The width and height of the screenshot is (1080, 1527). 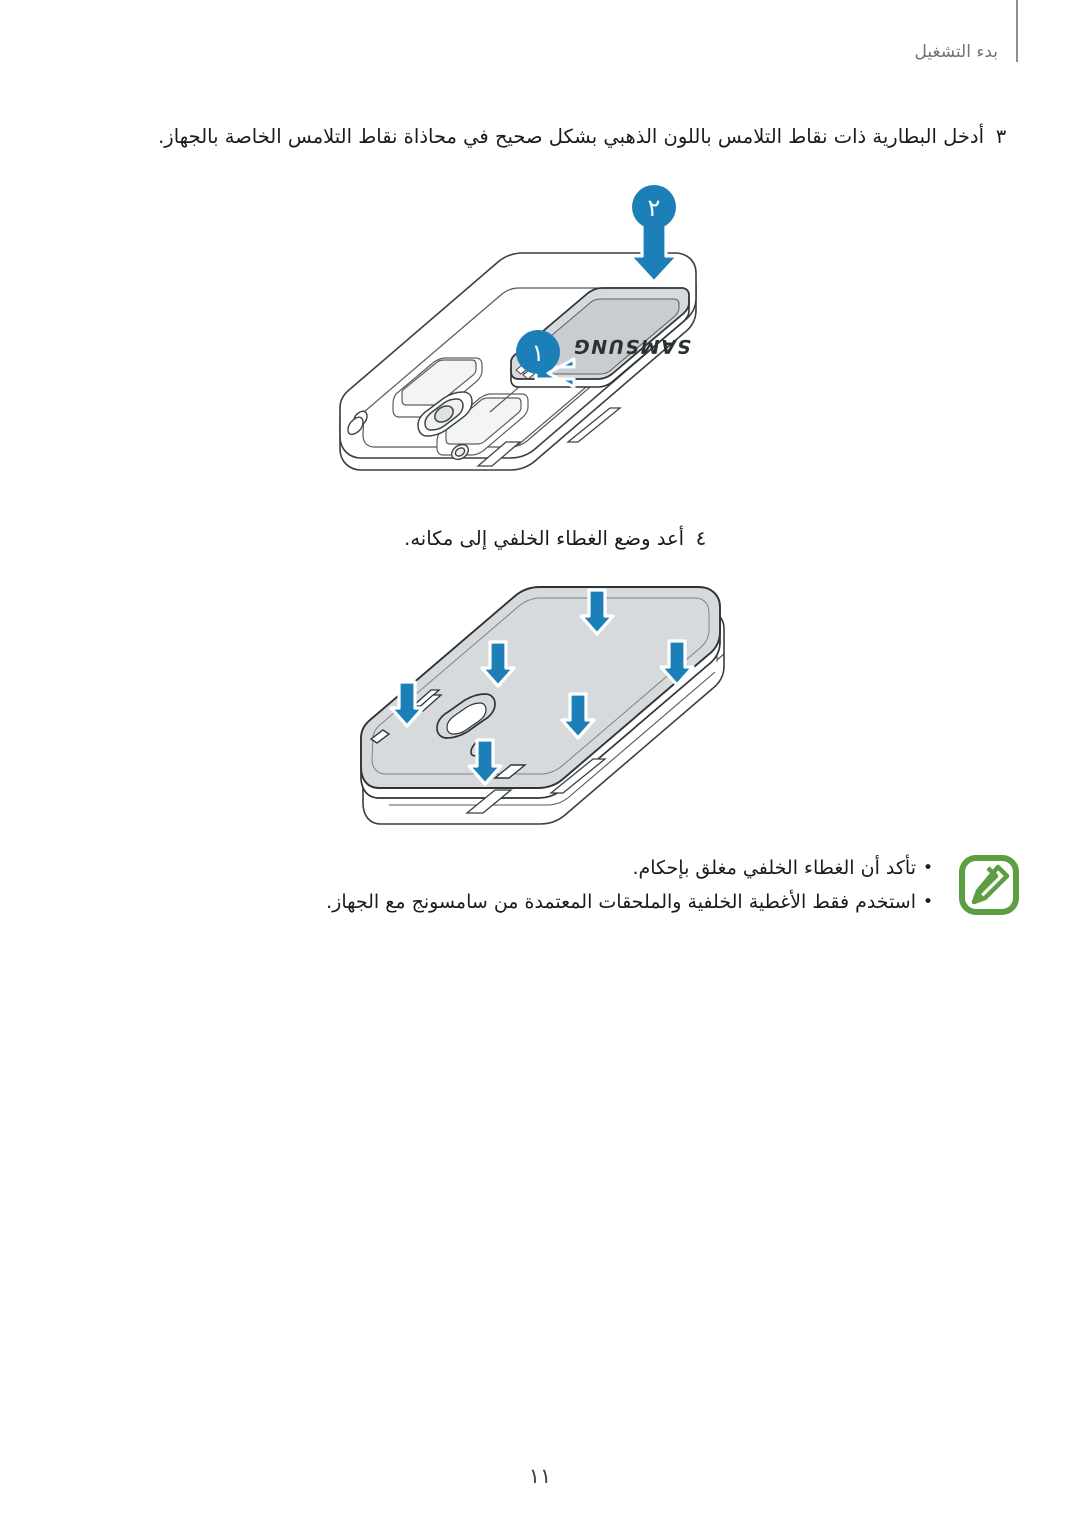 I want to click on page-header: بدء التشغيل, so click(x=820, y=52).